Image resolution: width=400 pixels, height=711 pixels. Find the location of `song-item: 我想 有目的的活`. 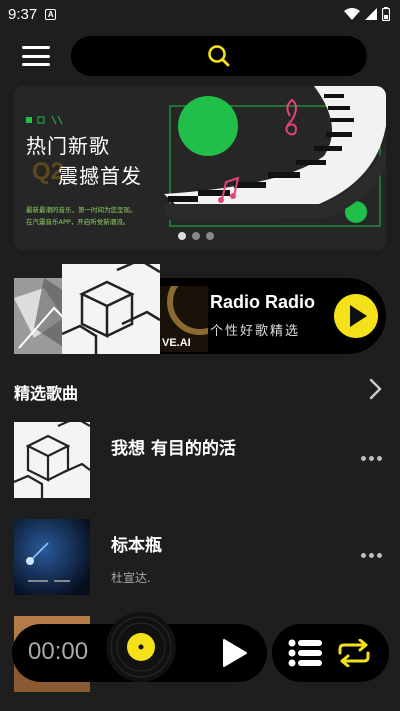

song-item: 我想 有目的的活 is located at coordinates (200, 460).